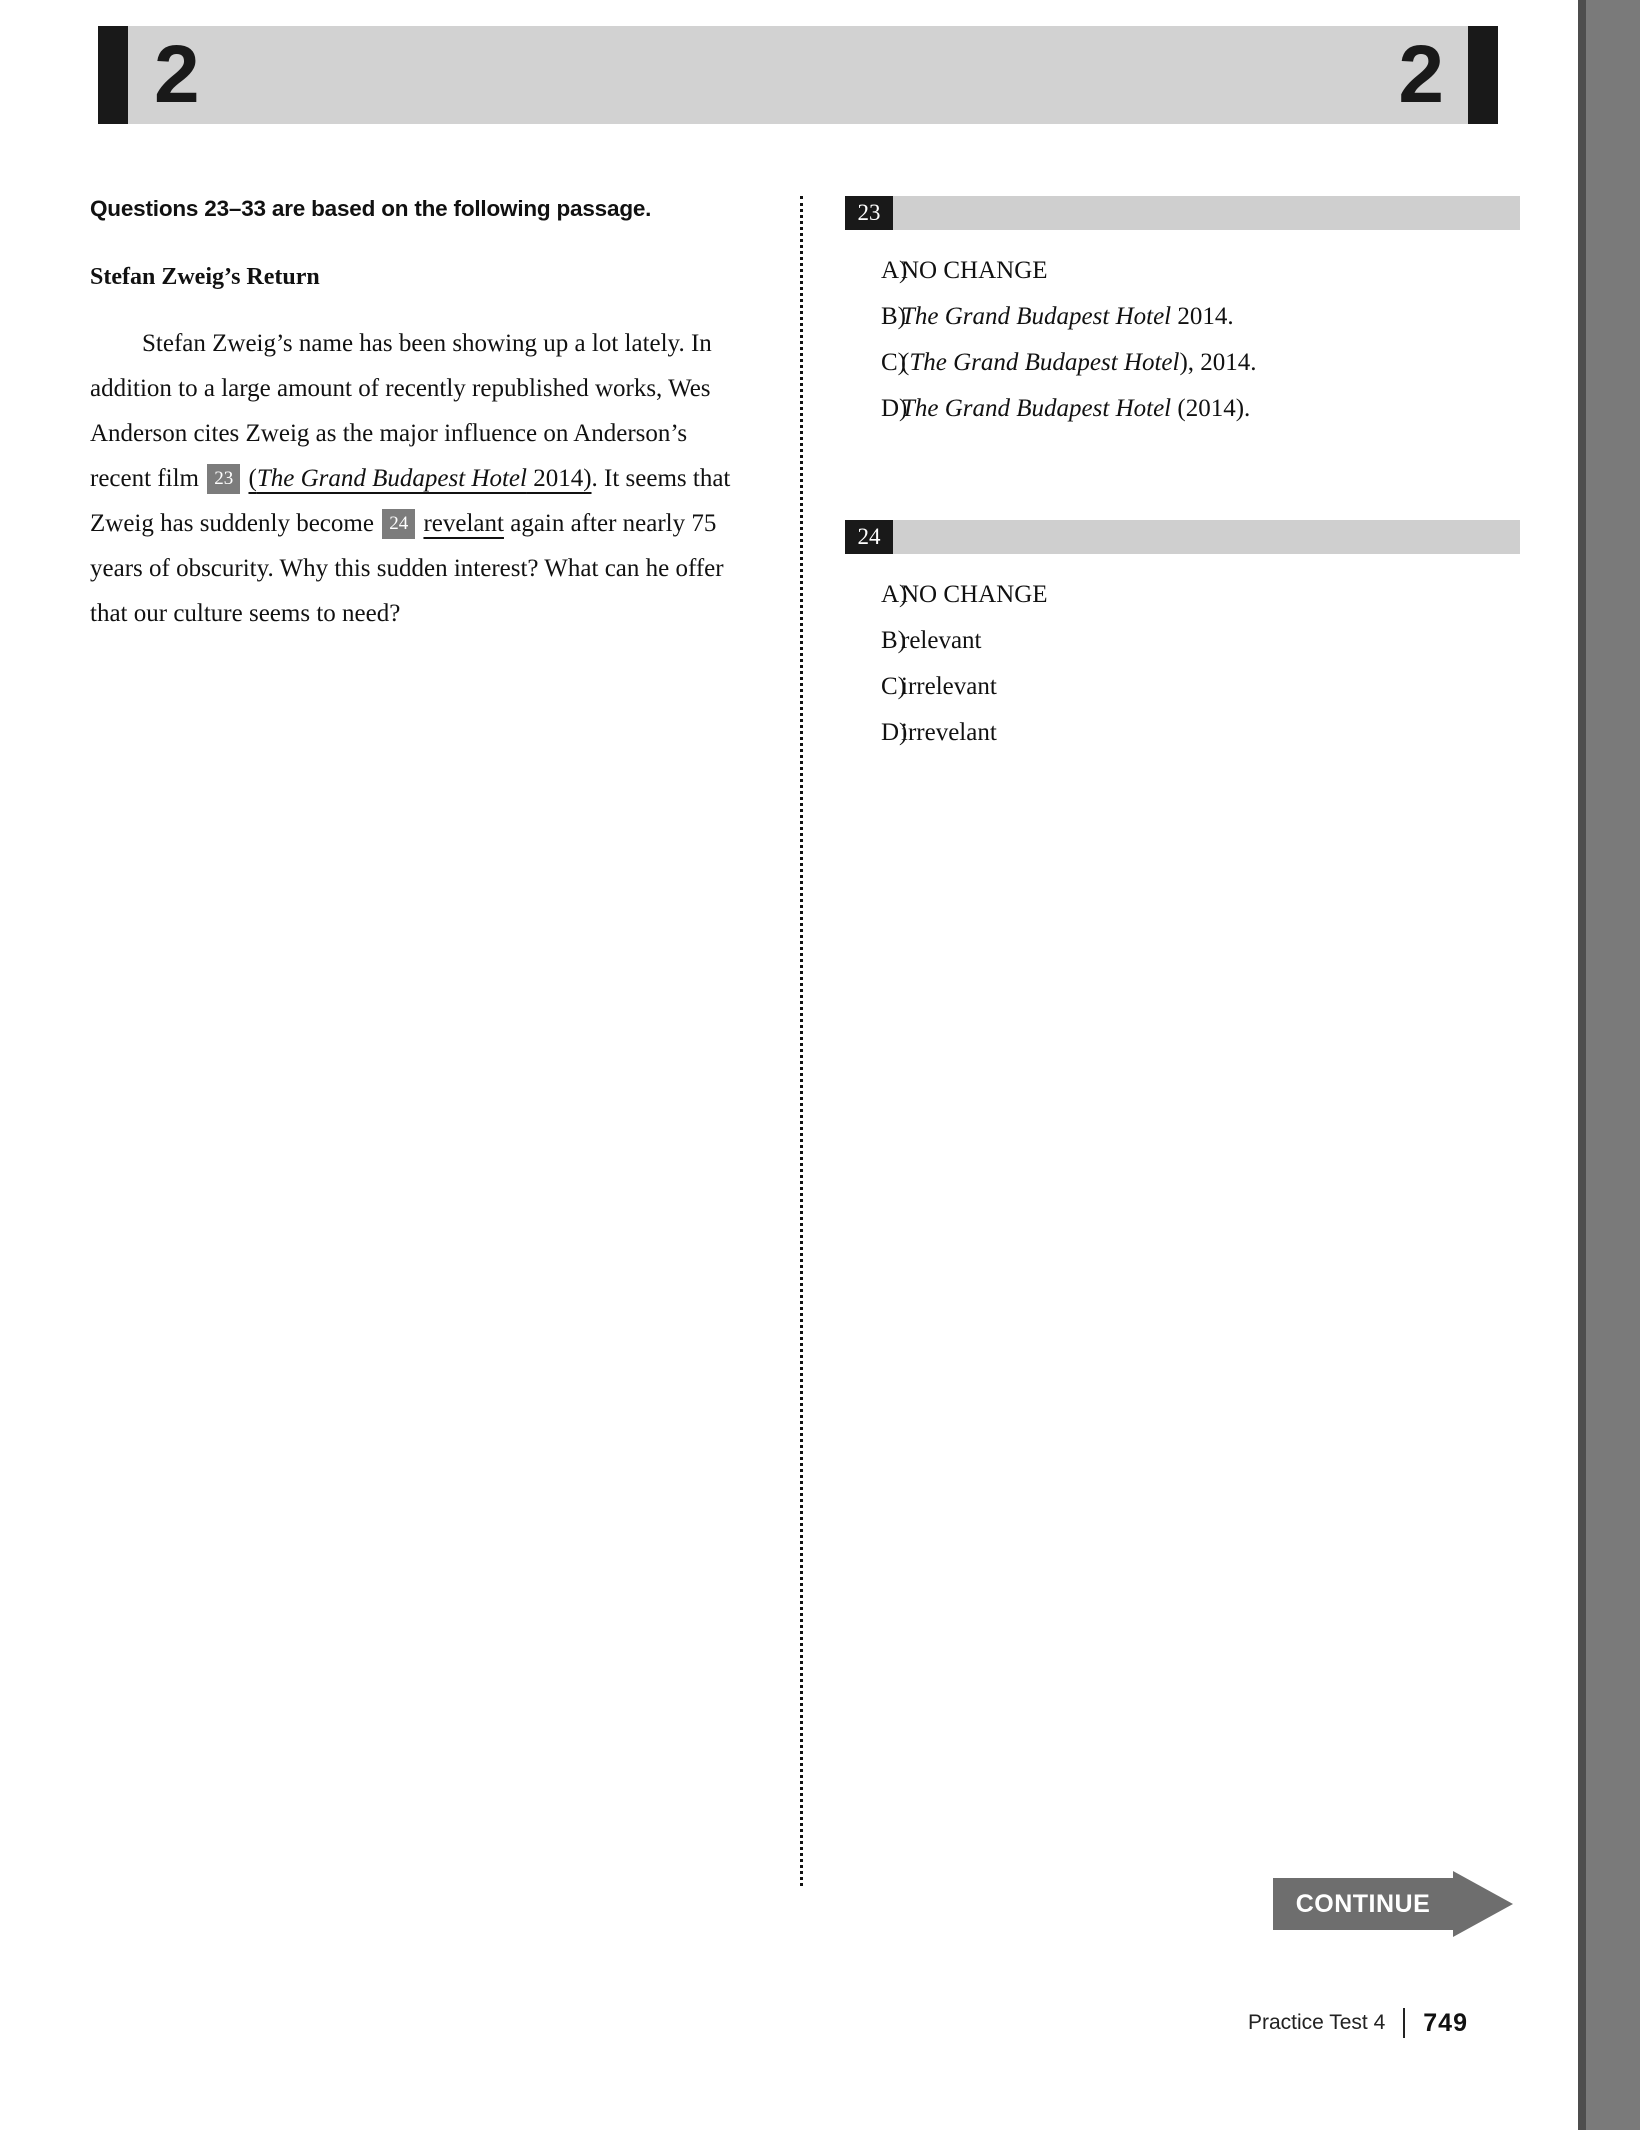  I want to click on underline-year-tail: 2014), so click(559, 478).